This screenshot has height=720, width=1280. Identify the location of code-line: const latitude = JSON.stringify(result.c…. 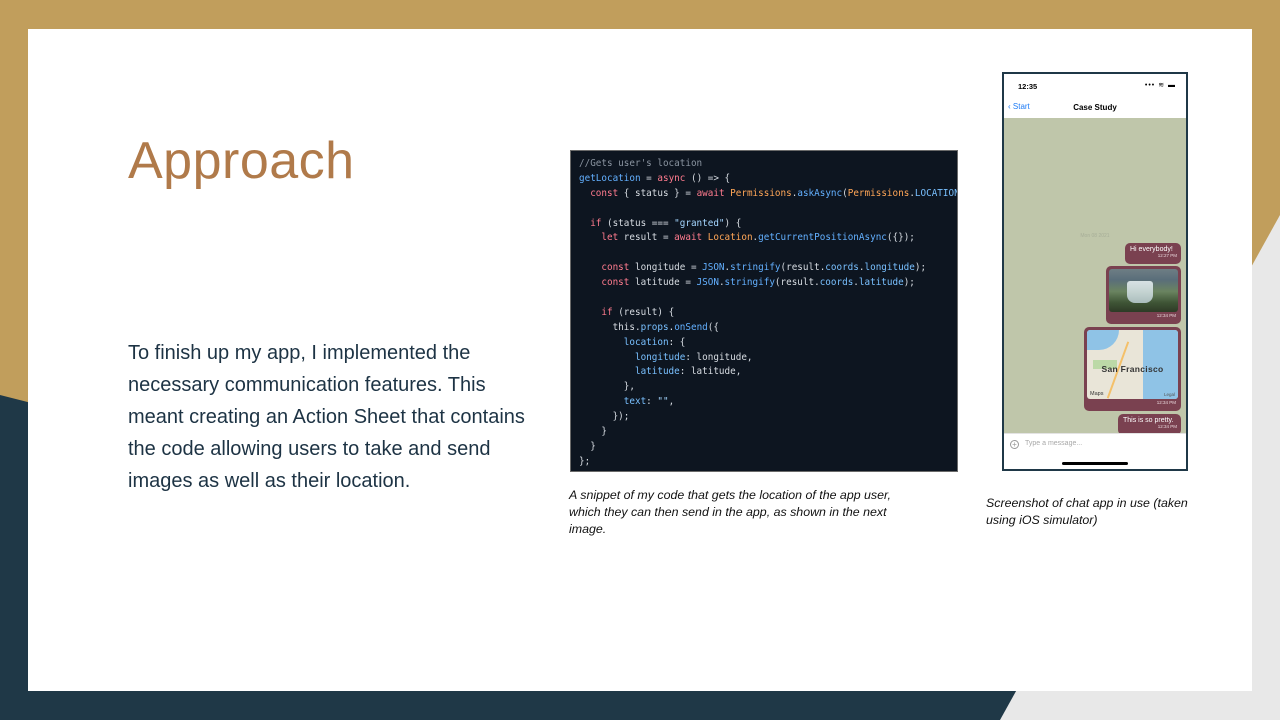
(747, 283).